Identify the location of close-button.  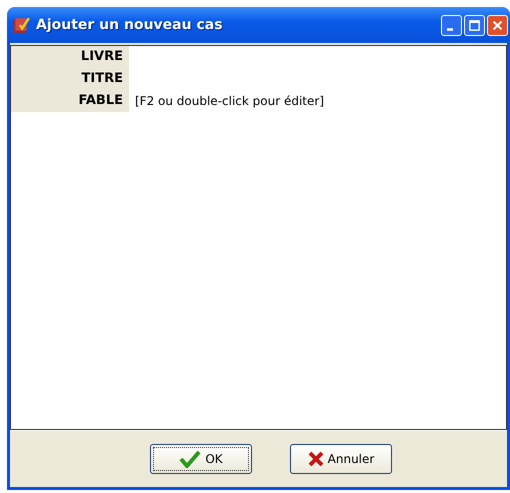
(497, 25).